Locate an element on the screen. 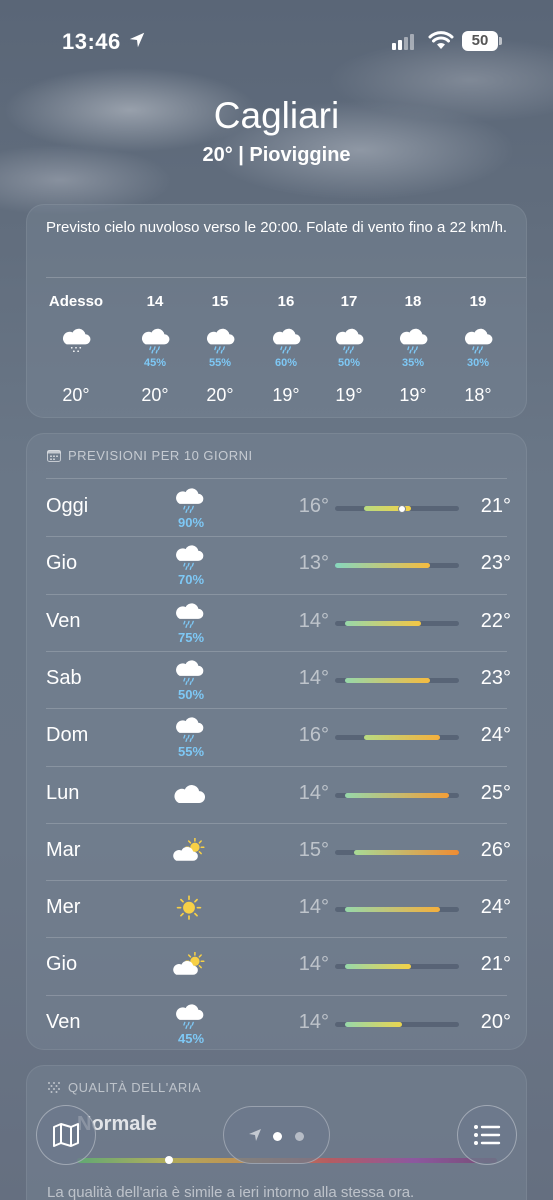 This screenshot has height=1200, width=553. min-temperature: 13° is located at coordinates (313, 563).